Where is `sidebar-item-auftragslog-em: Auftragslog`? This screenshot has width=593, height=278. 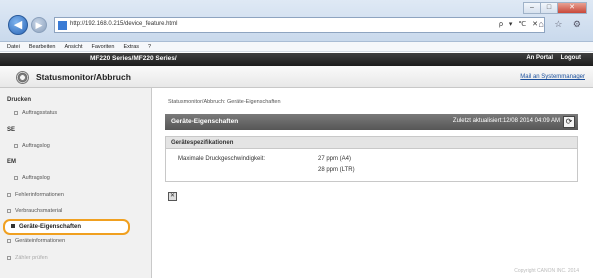 sidebar-item-auftragslog-em: Auftragslog is located at coordinates (32, 178).